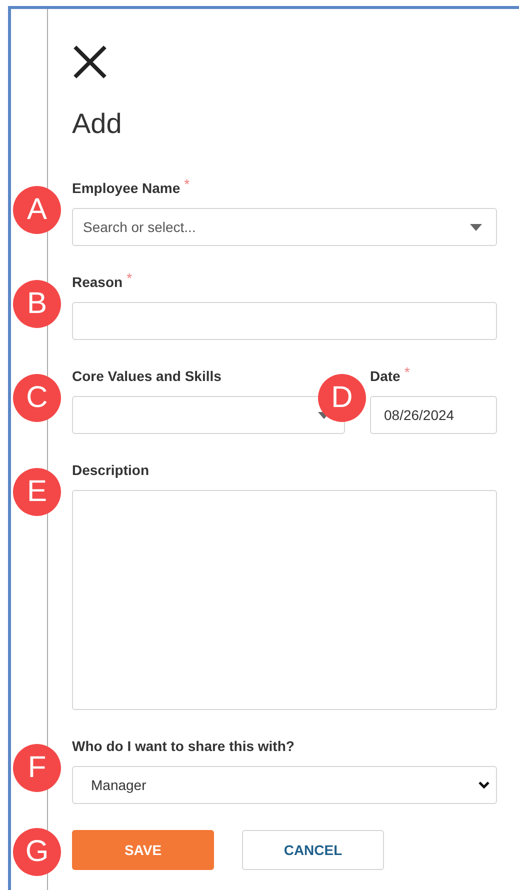  Describe the element at coordinates (183, 746) in the screenshot. I see `field-label: Who do I want to share this with?` at that location.